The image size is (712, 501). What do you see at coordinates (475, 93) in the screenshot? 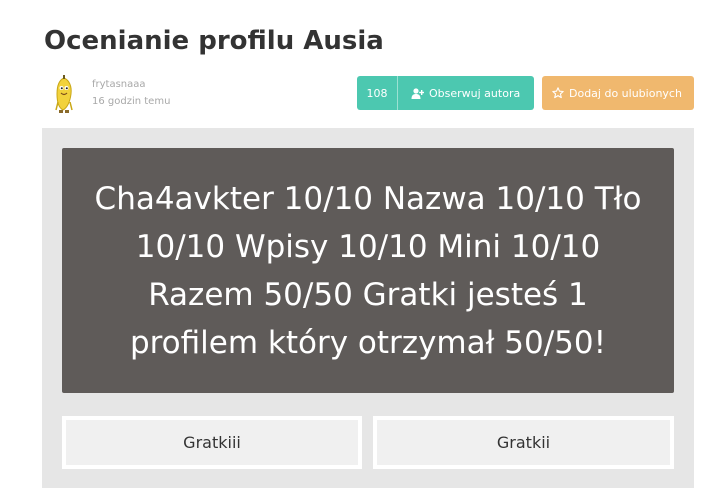
I see `follow-author-label: Obserwuj autora` at bounding box center [475, 93].